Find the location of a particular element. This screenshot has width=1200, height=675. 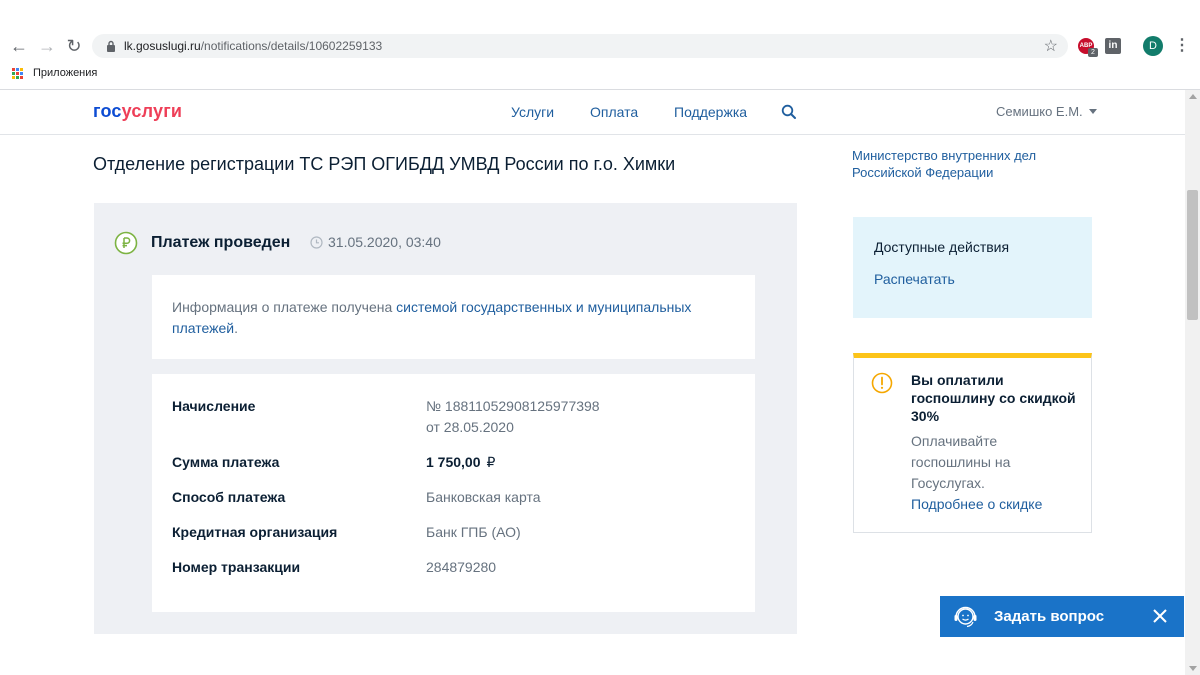

scroll-down-arrow-icon is located at coordinates (1193, 668).